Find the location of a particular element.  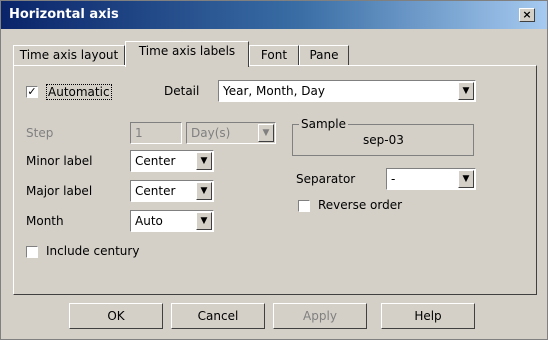

tab-time-axis-layout: Time axis layout is located at coordinates (69, 55).